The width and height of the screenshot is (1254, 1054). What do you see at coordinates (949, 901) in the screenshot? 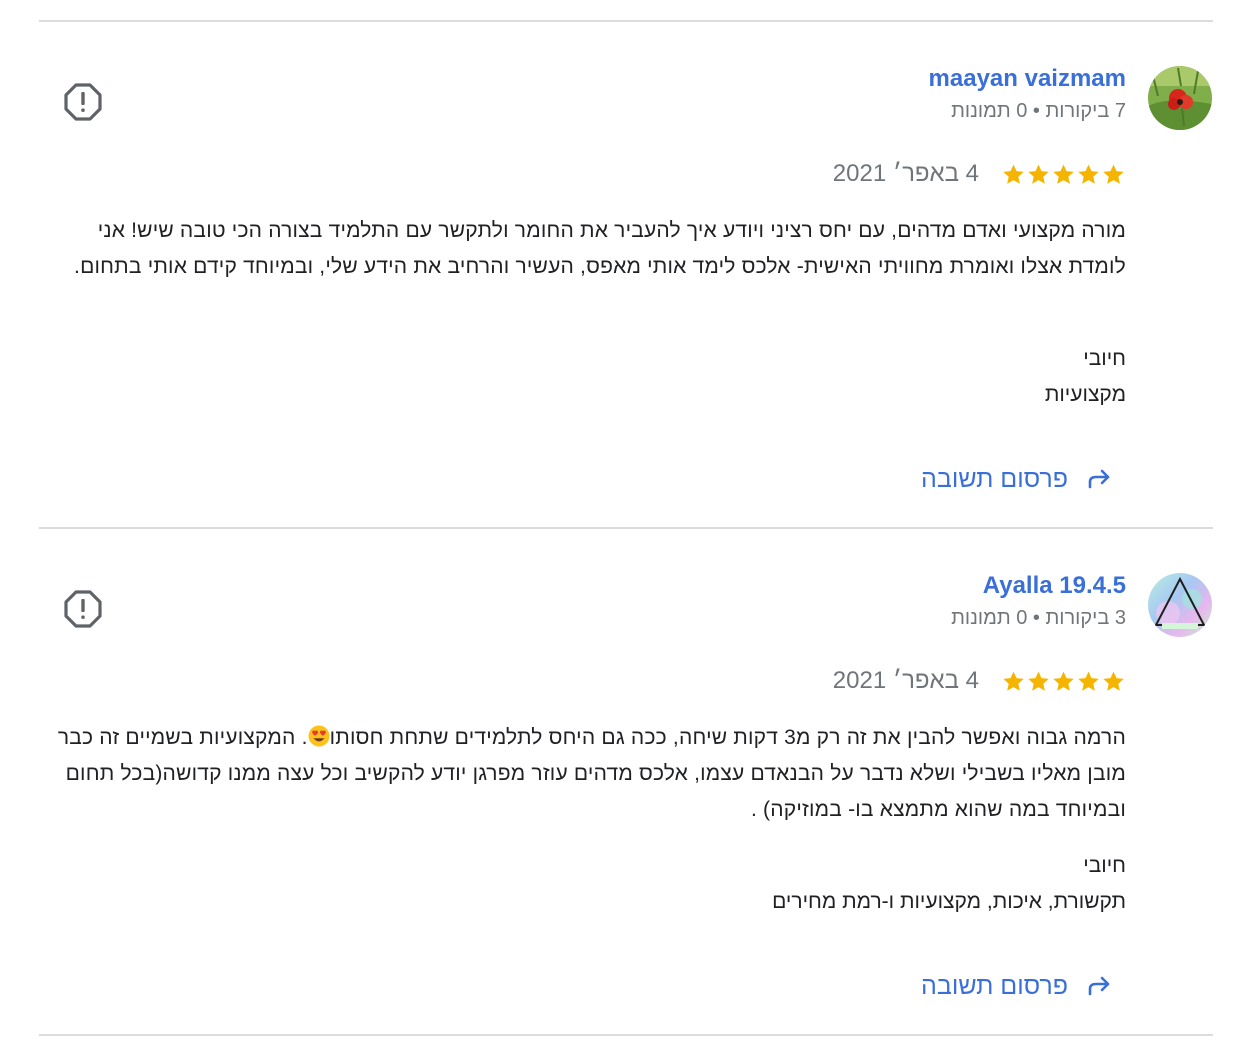
I see `positive-value: תקשורת, איכות, מקצועיות ו-רמת מחירים` at bounding box center [949, 901].